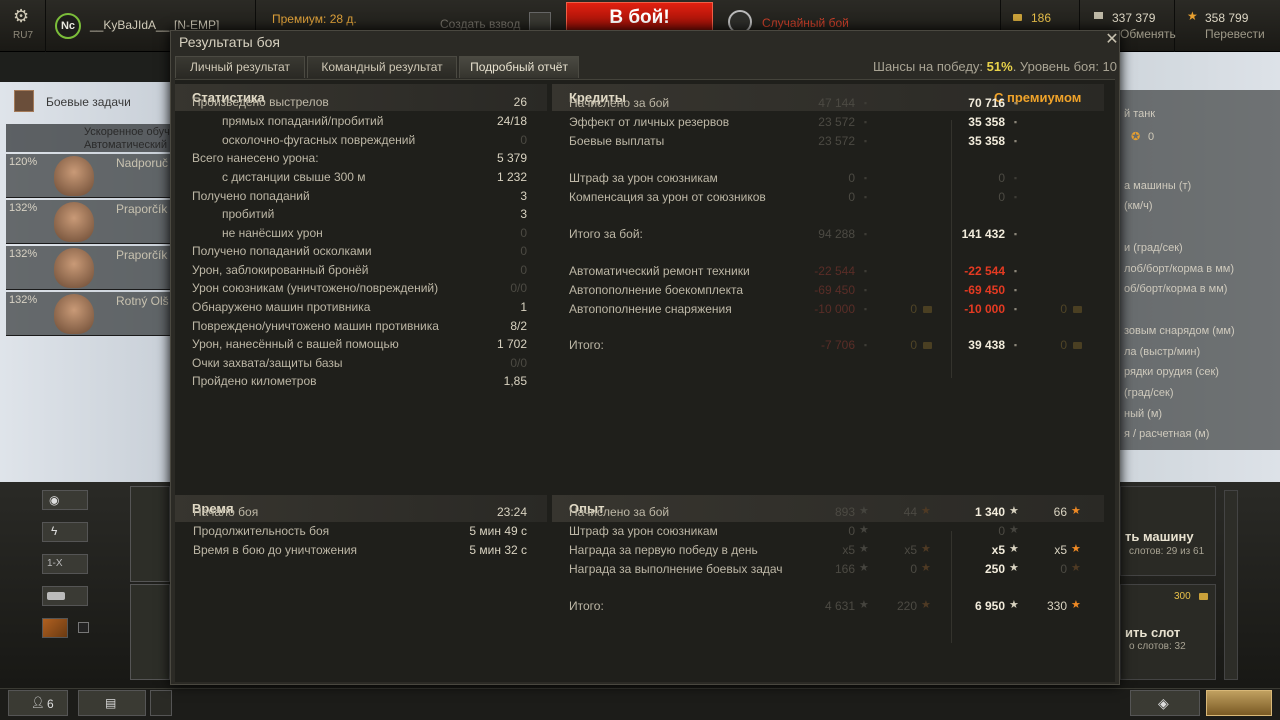  Describe the element at coordinates (836, 141) in the screenshot. I see `credit-base-value: 23 572` at that location.